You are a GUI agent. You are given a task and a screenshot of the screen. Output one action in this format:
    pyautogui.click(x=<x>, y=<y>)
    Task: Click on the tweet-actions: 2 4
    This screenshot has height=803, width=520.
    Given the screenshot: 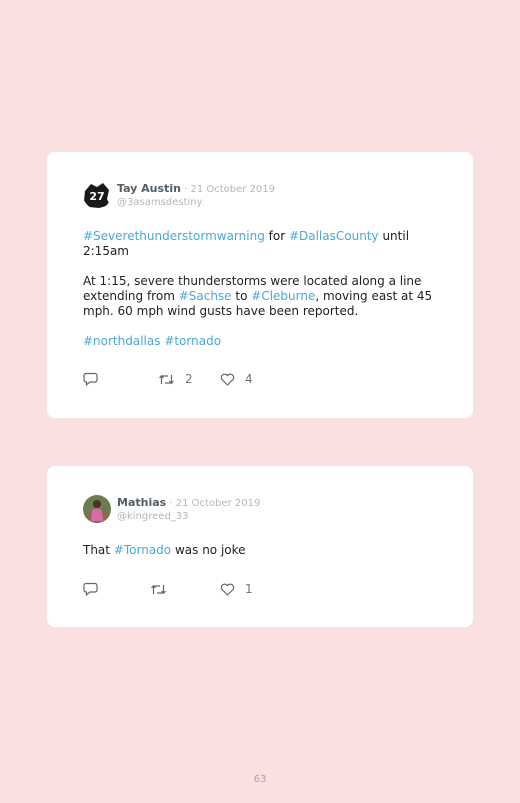 What is the action you would take?
    pyautogui.click(x=168, y=379)
    